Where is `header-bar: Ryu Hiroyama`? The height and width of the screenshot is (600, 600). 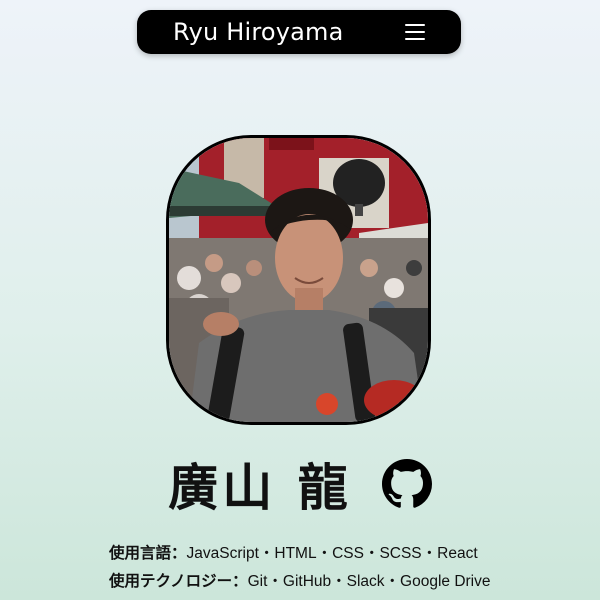 header-bar: Ryu Hiroyama is located at coordinates (299, 32).